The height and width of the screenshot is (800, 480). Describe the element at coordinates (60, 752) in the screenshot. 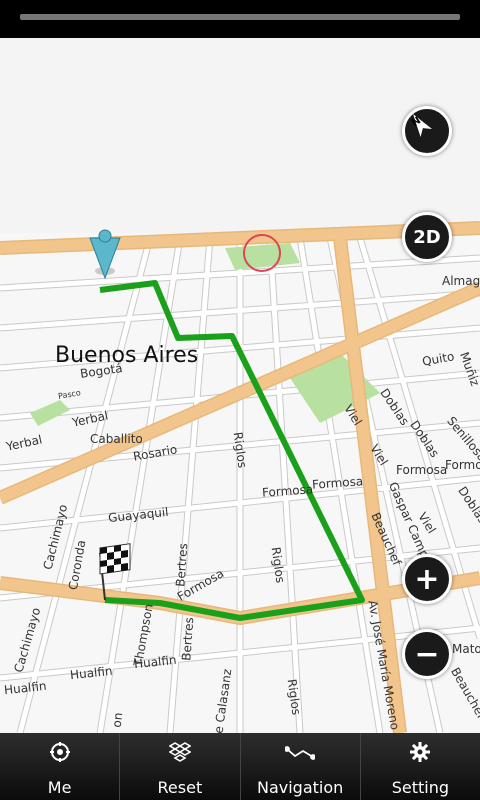

I see `crosshair-icon` at that location.